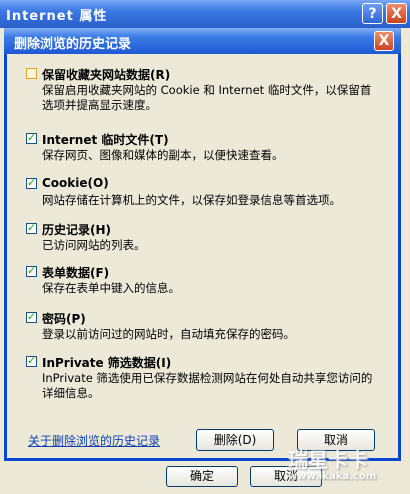 This screenshot has width=410, height=494. I want to click on help-button: ?, so click(372, 13).